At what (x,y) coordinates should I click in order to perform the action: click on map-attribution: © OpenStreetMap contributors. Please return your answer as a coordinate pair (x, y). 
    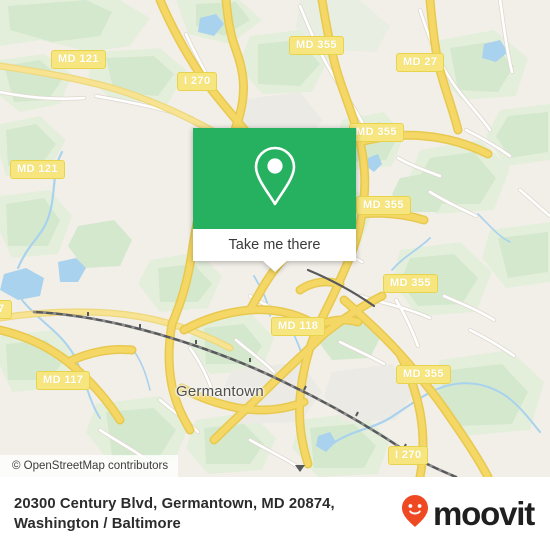
    Looking at the image, I should click on (89, 466).